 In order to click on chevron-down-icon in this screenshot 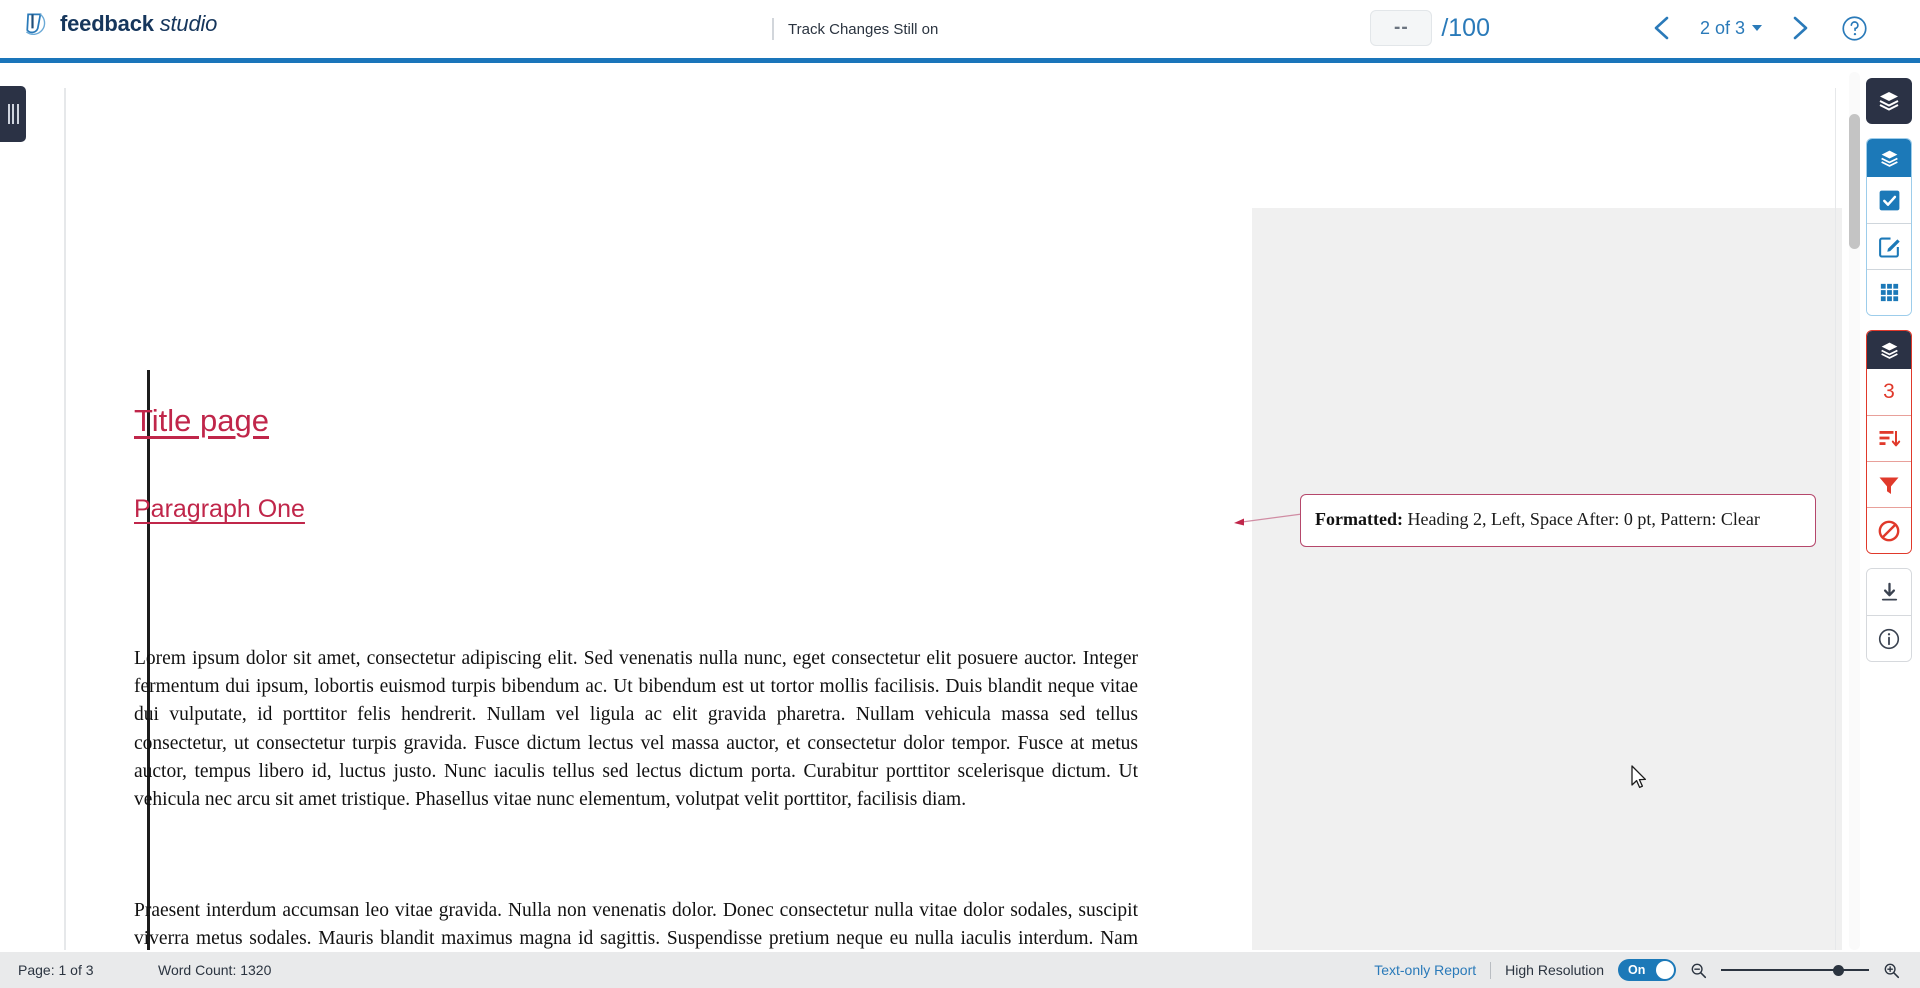, I will do `click(1757, 28)`.